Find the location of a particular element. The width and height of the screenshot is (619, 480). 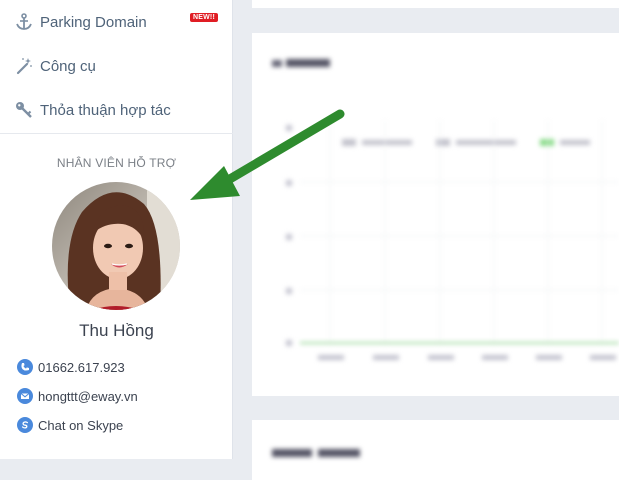

sidebar-item-parking-domain: Parking Domain NEW!! is located at coordinates (116, 22).